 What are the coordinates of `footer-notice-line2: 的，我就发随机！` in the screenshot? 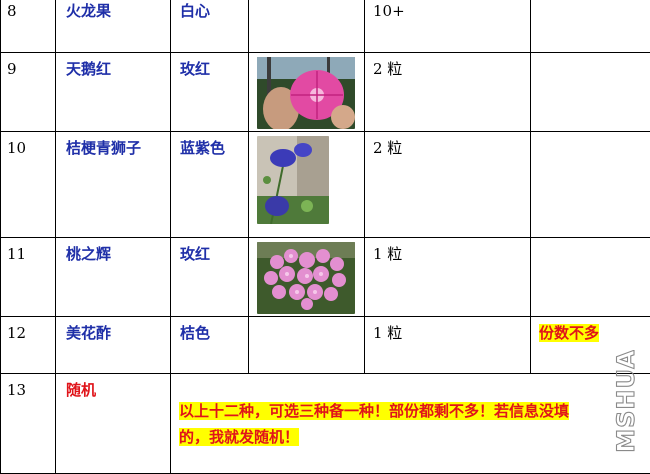 It's located at (239, 437).